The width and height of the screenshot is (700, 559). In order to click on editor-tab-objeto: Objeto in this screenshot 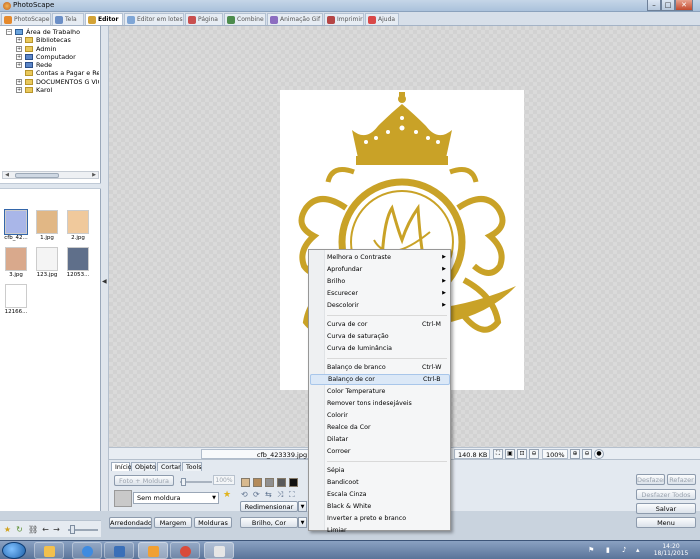, I will do `click(143, 466)`.